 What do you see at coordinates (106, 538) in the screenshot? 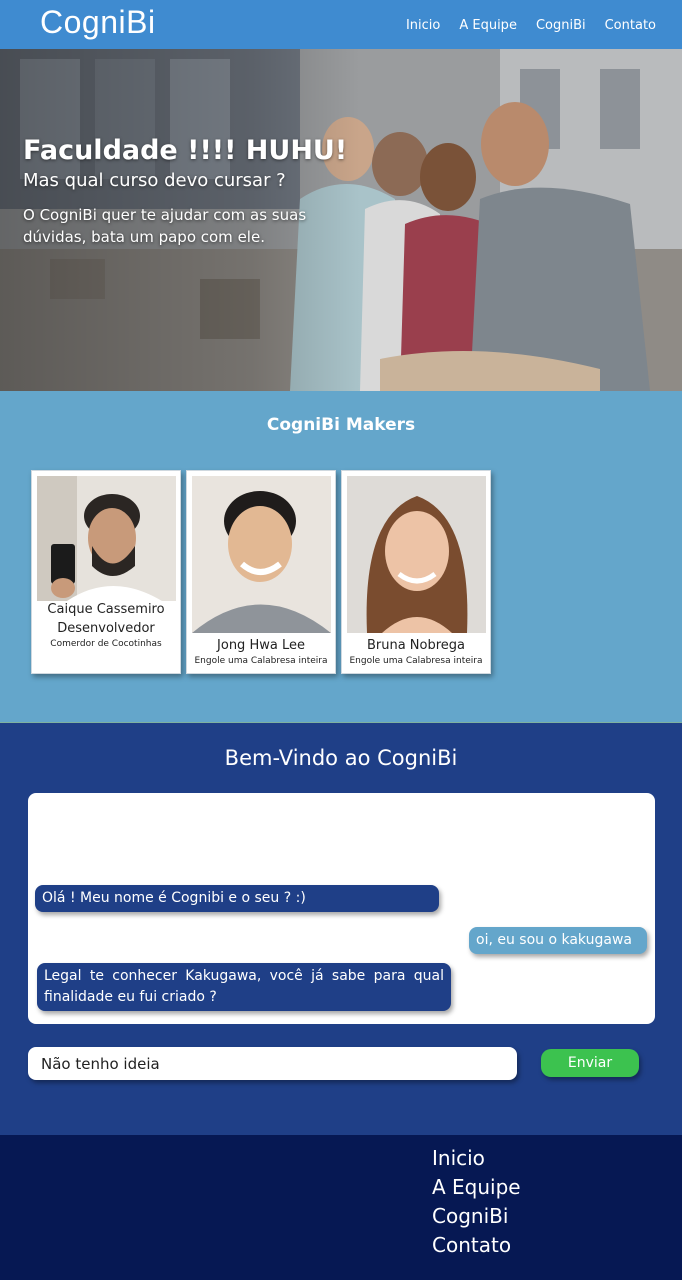
I see `maker-photo-caique` at bounding box center [106, 538].